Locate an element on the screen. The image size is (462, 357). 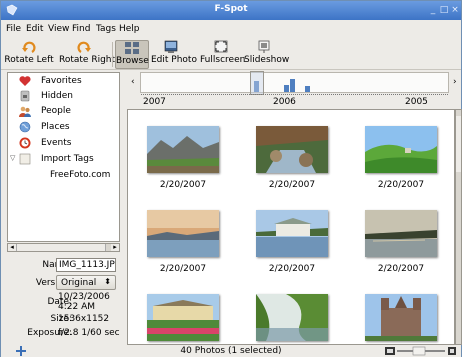
sidebar-item-people: People is located at coordinates (63, 111).